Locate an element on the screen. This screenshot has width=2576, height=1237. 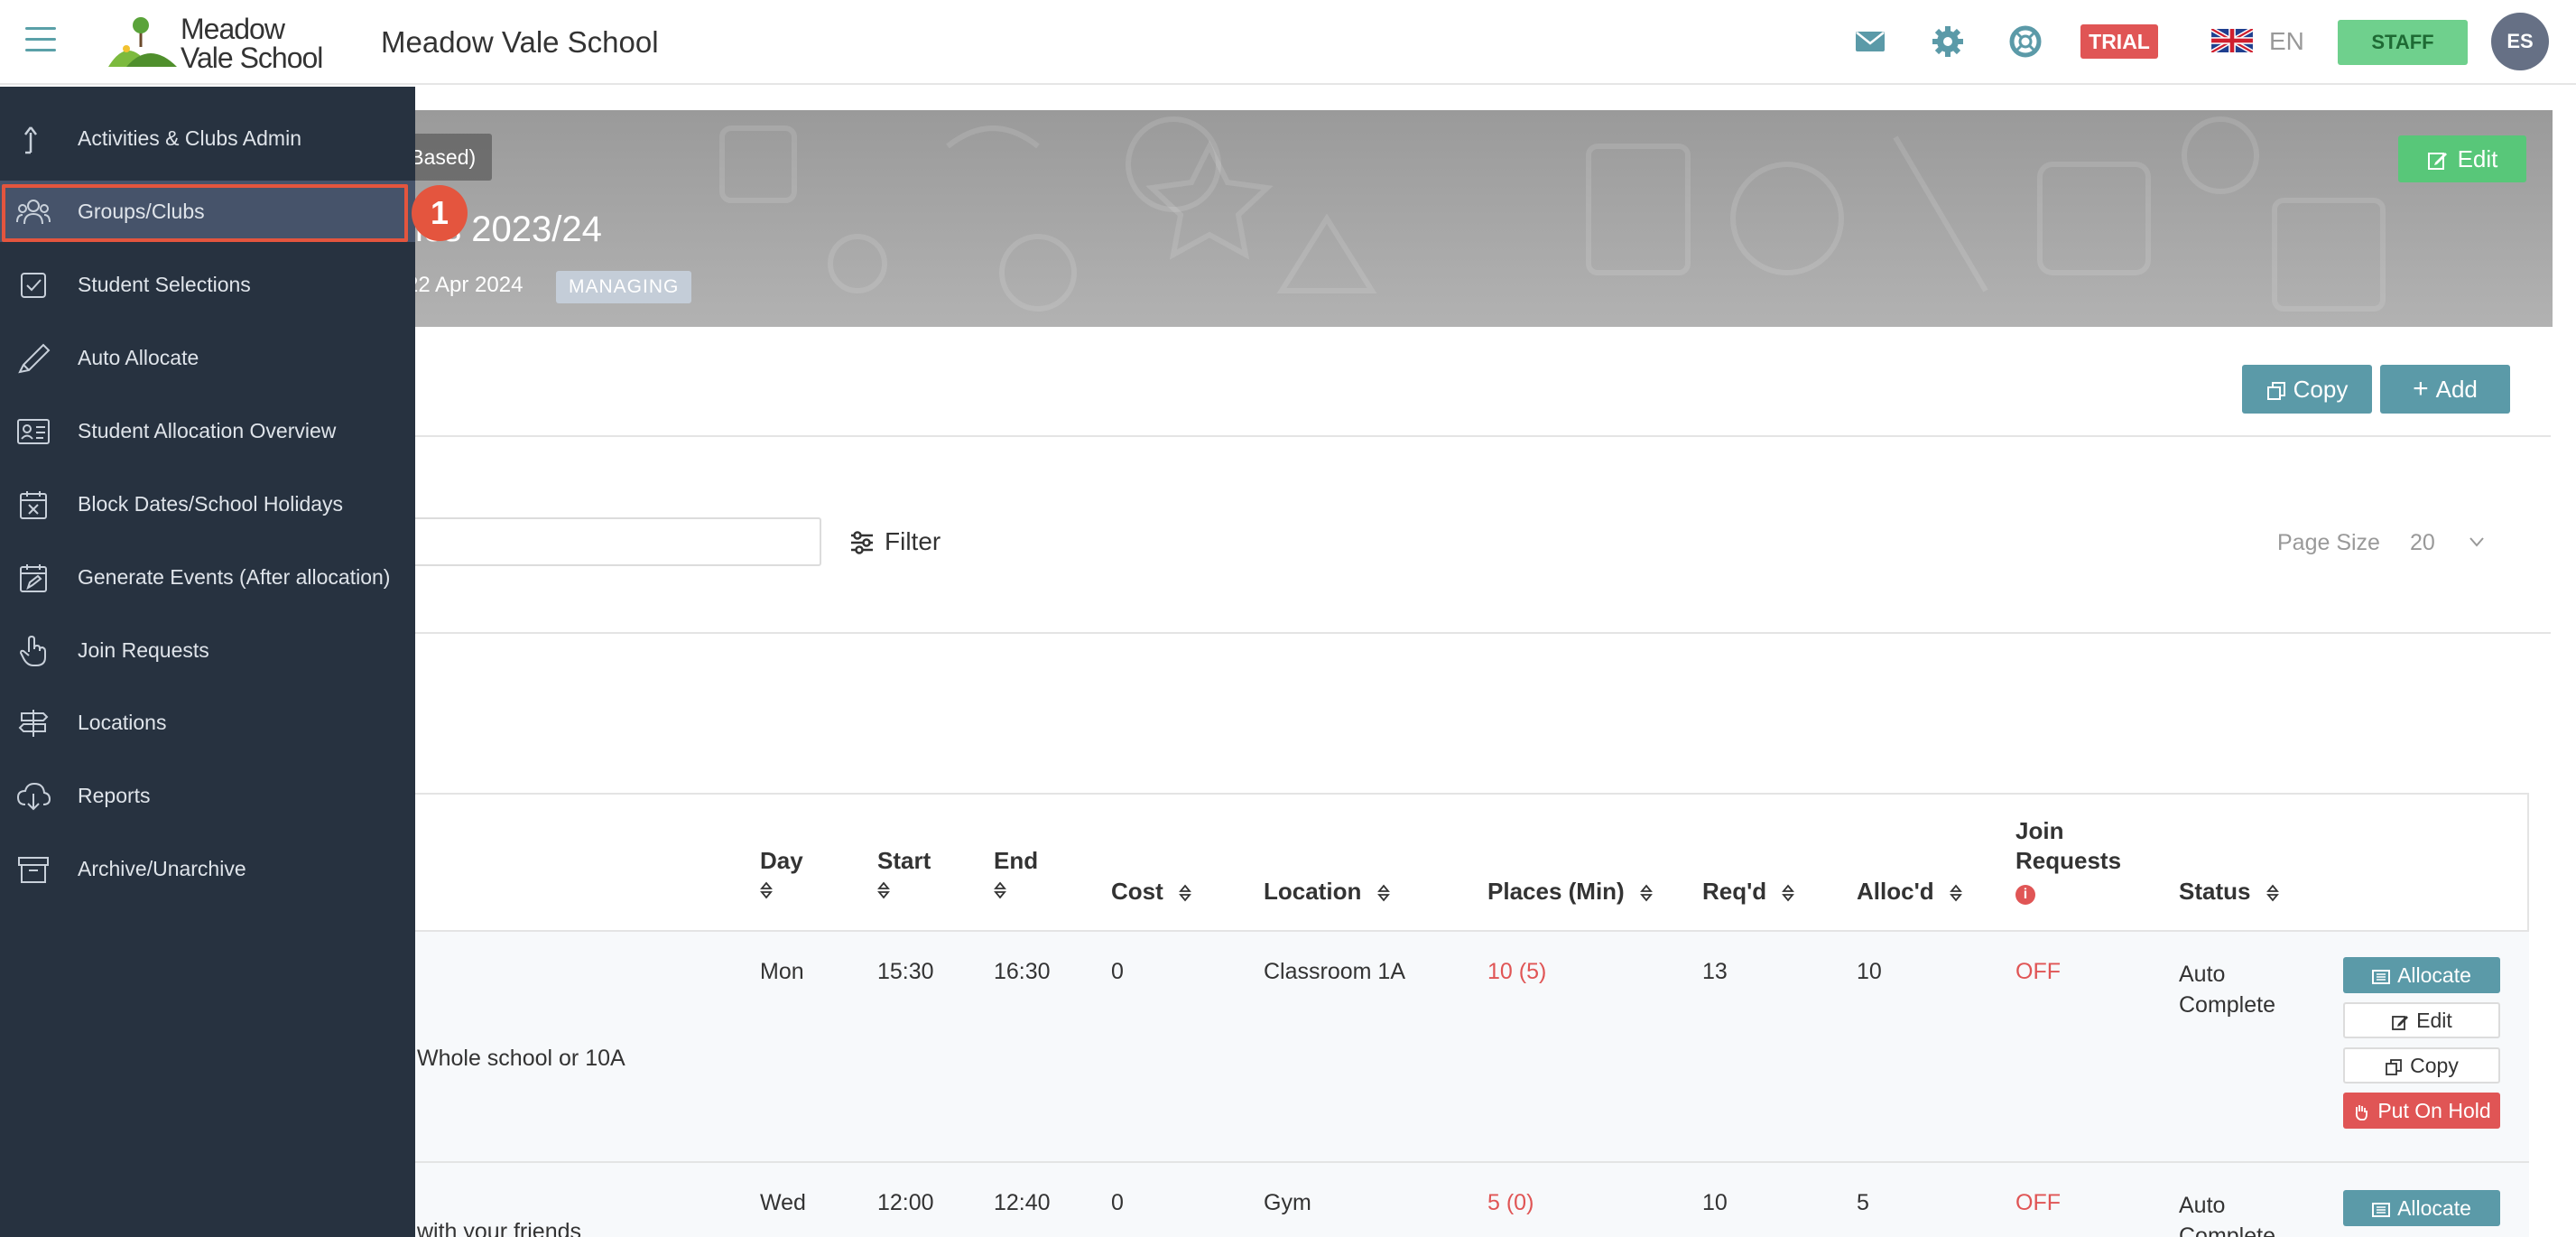
archive-icon is located at coordinates (33, 870).